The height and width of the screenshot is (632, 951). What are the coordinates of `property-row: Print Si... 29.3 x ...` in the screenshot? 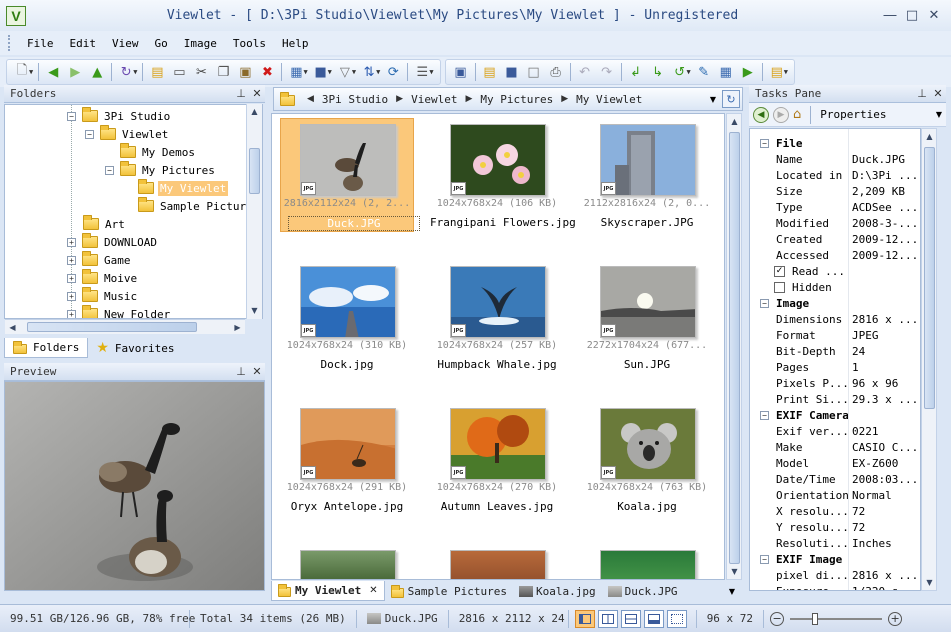 It's located at (835, 399).